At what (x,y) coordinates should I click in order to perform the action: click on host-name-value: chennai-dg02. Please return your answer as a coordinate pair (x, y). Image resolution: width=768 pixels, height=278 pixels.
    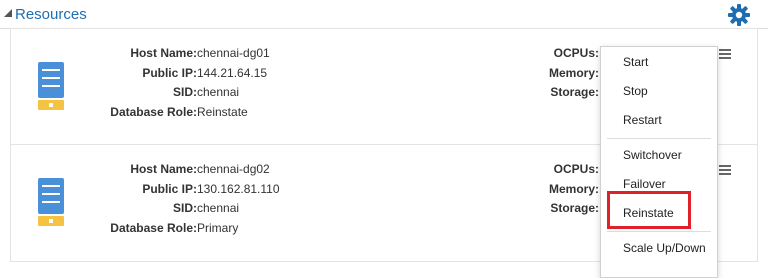
    Looking at the image, I should click on (233, 169).